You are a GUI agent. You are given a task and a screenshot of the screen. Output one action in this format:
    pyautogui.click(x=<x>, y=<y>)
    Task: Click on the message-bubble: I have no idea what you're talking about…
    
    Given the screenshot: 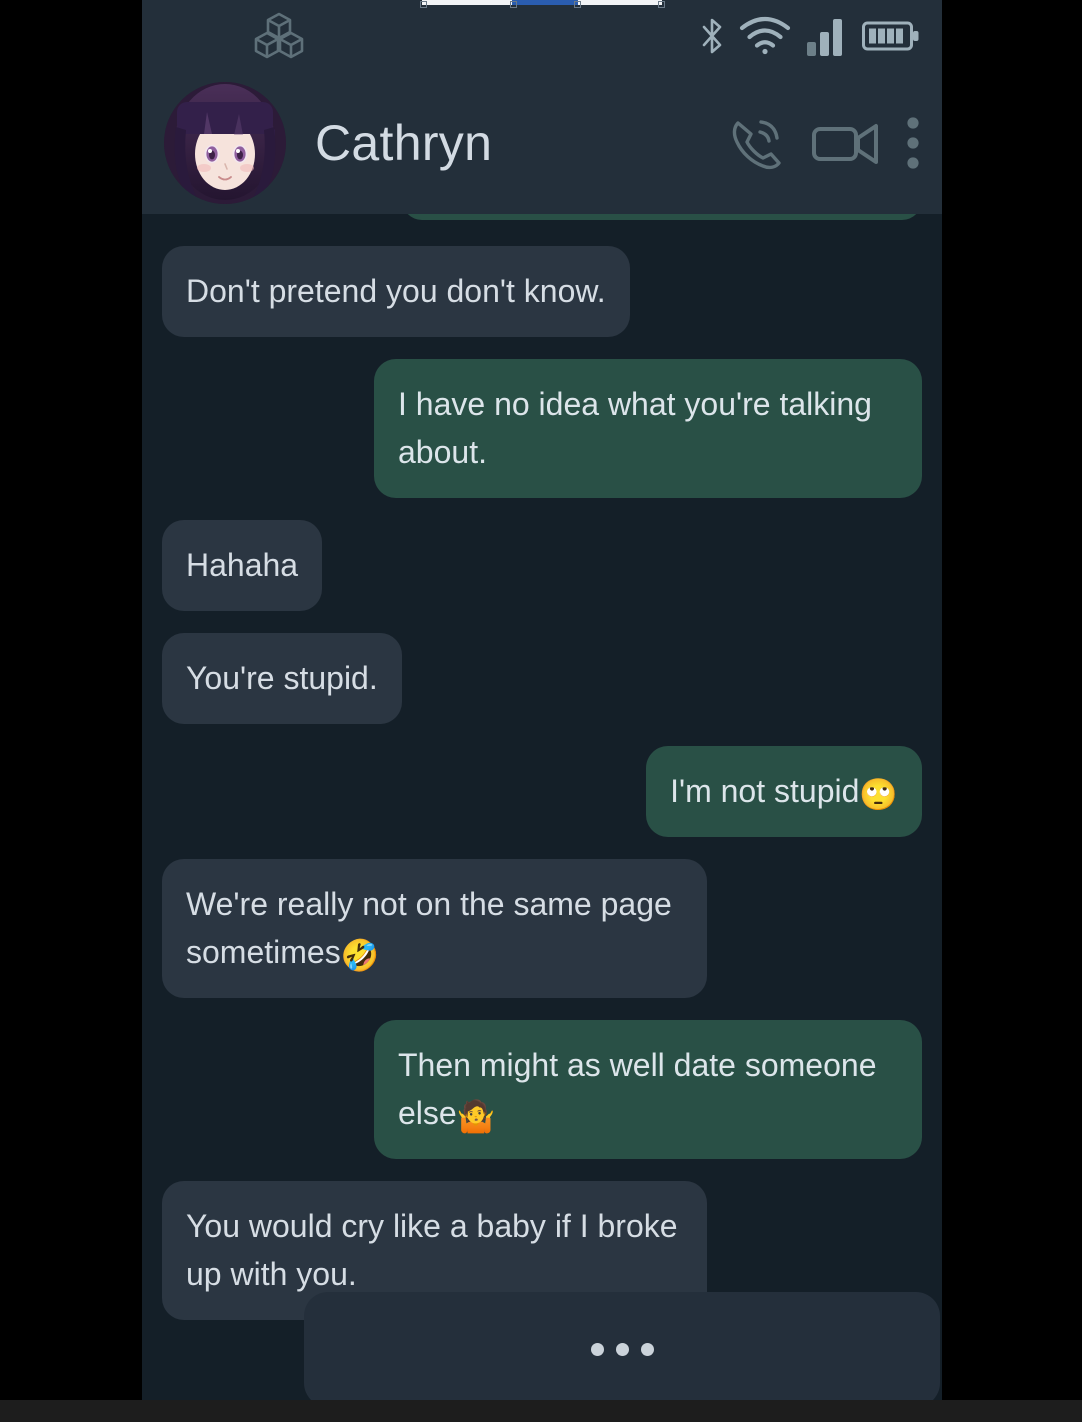 What is the action you would take?
    pyautogui.click(x=648, y=428)
    